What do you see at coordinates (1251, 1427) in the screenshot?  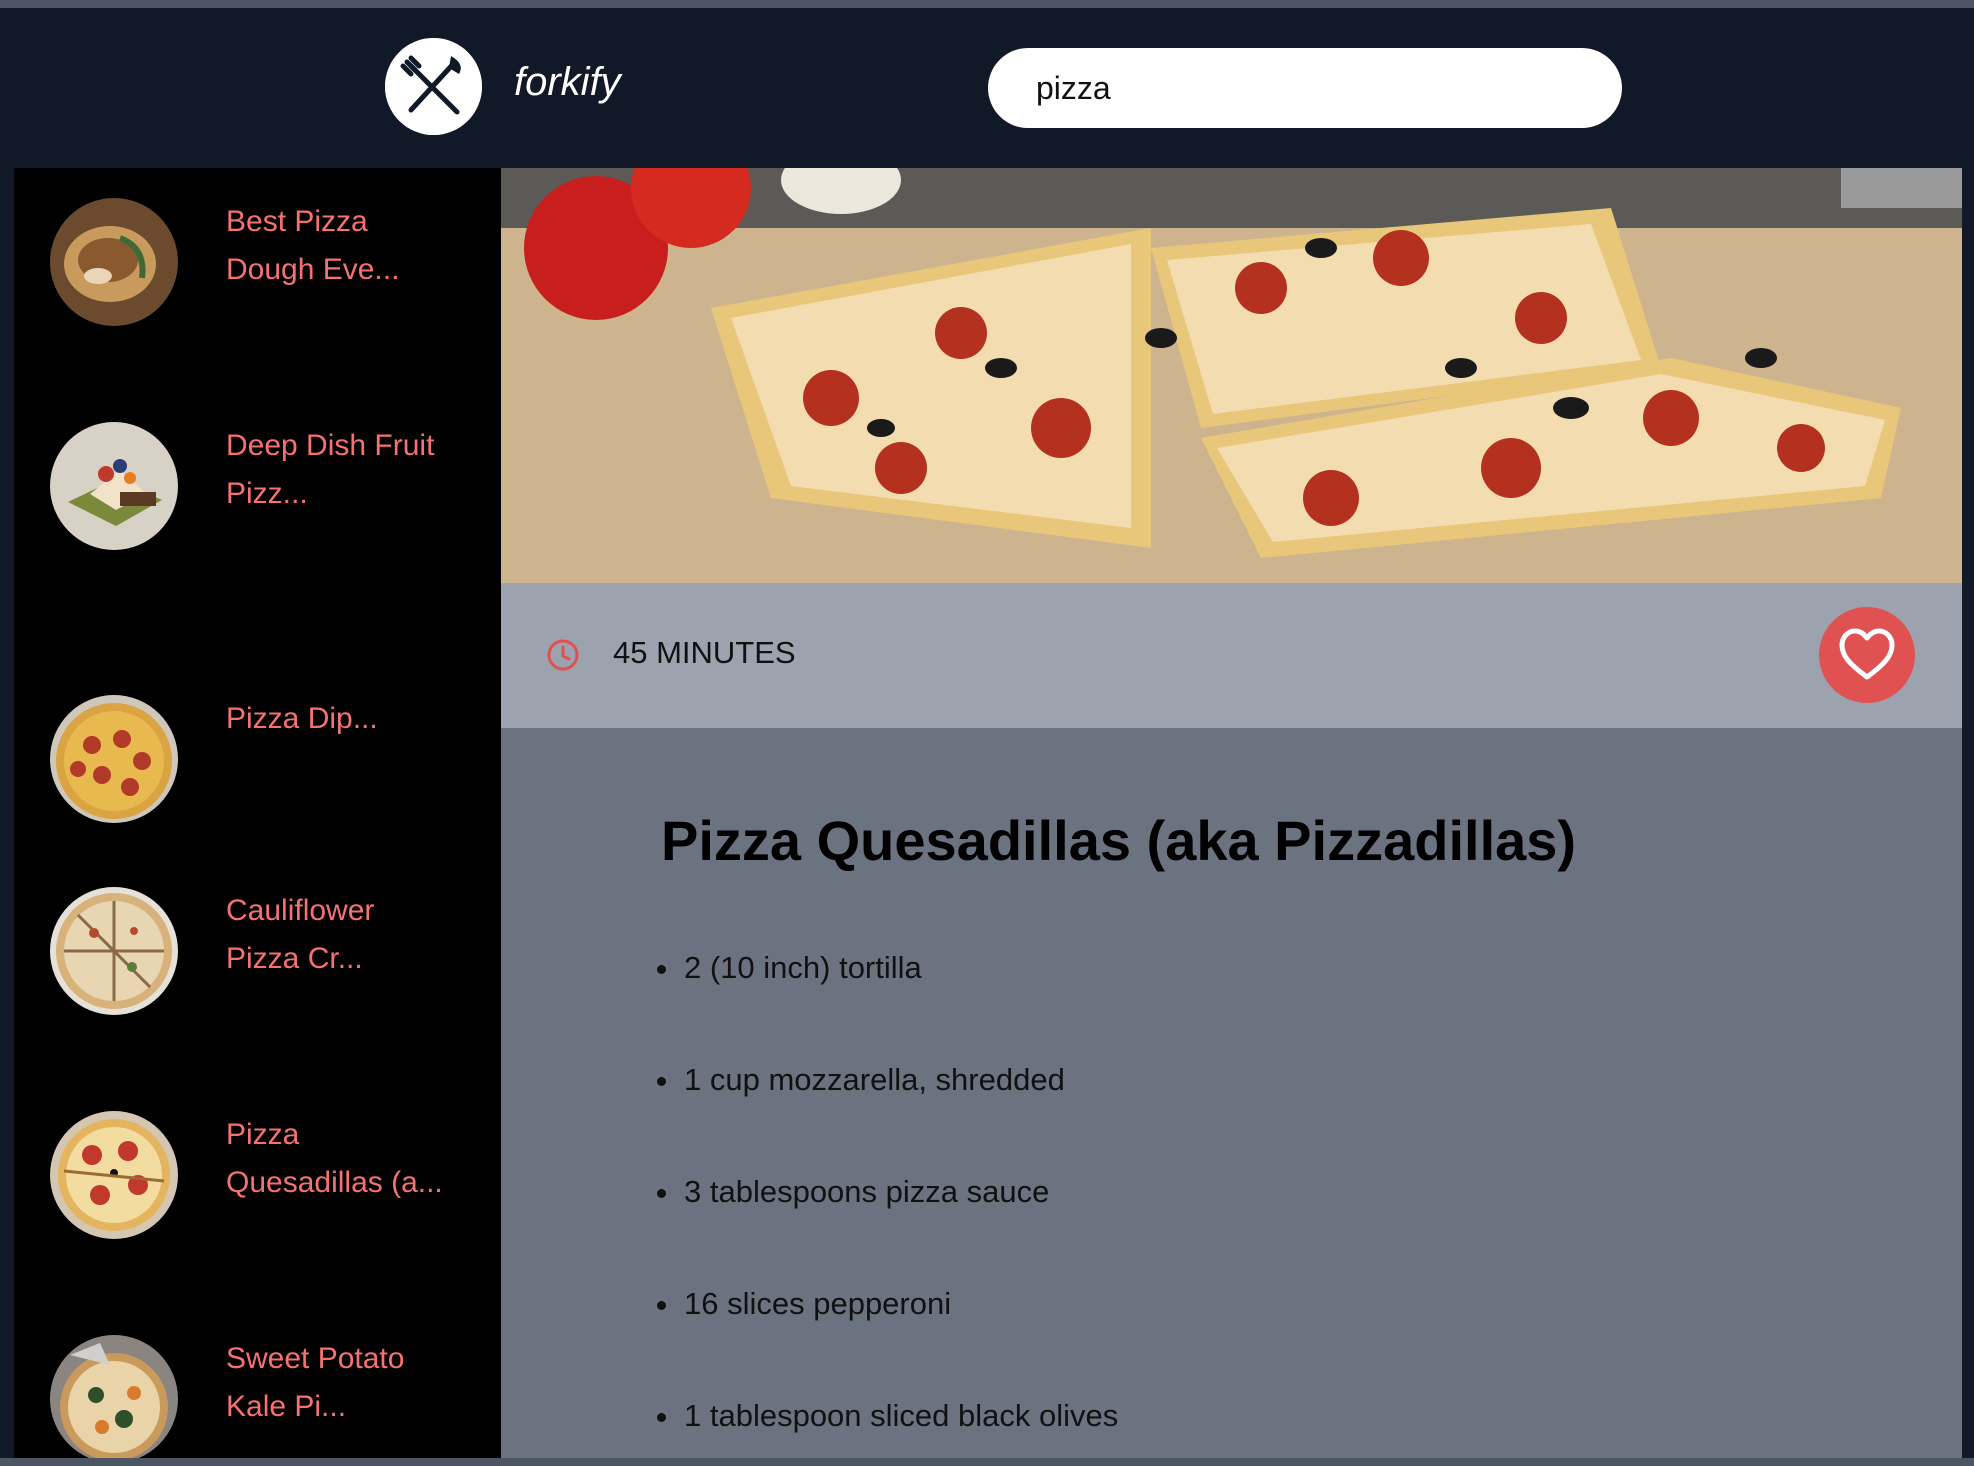 I see `ingredient-item: 1 tablespoon sliced black olives` at bounding box center [1251, 1427].